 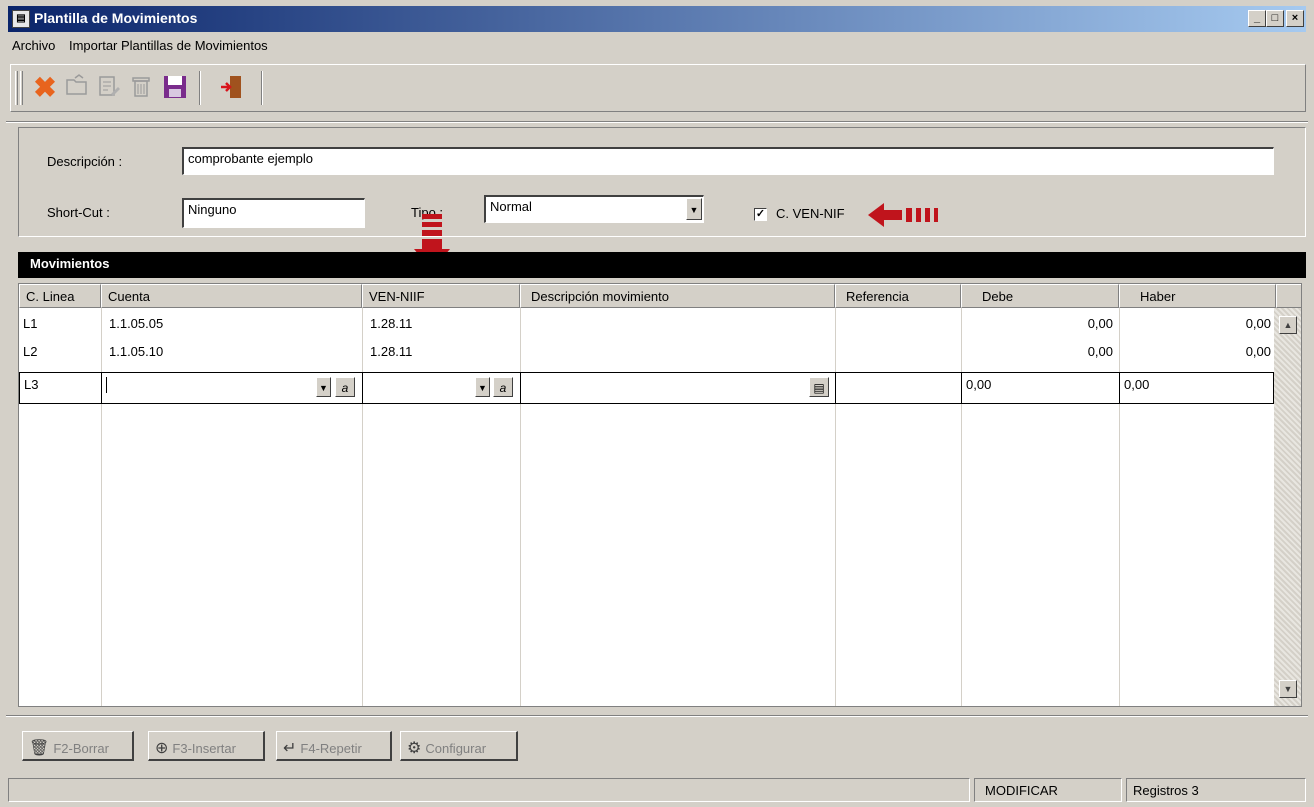 What do you see at coordinates (819, 387) in the screenshot?
I see `clipboard-icon: ▤` at bounding box center [819, 387].